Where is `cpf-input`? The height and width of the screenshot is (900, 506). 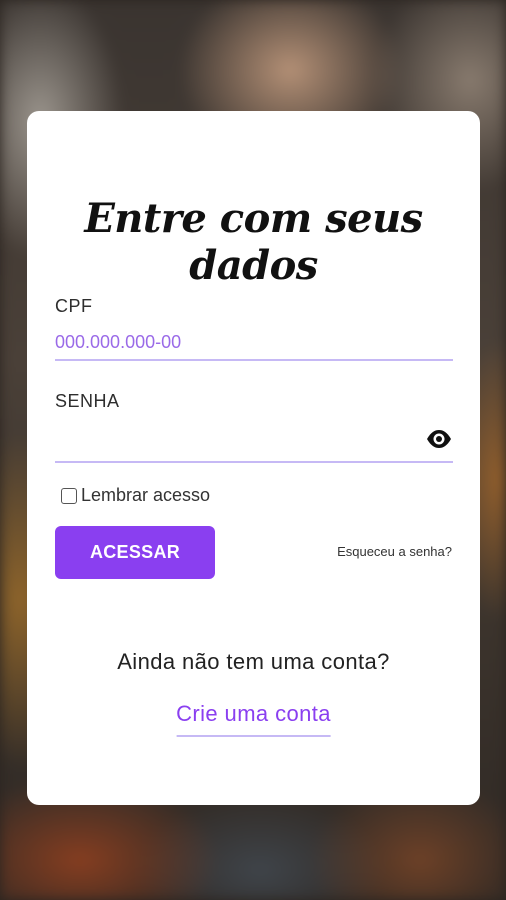 cpf-input is located at coordinates (254, 343).